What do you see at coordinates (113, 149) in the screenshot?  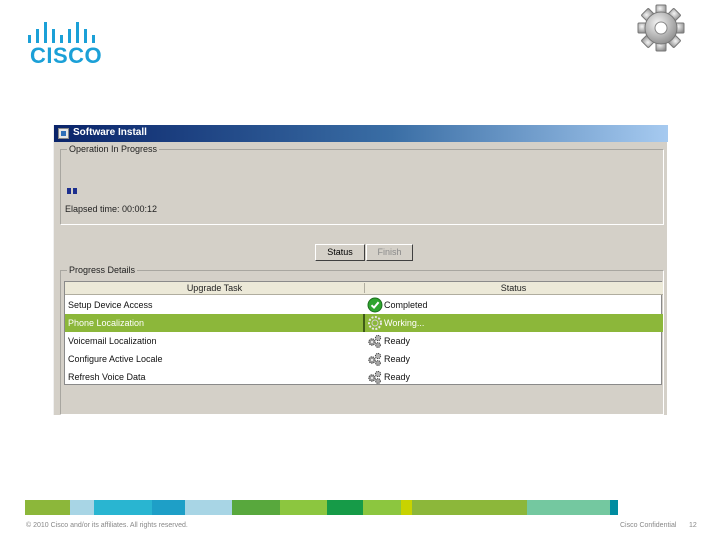 I see `operation-group-label: Operation In Progress` at bounding box center [113, 149].